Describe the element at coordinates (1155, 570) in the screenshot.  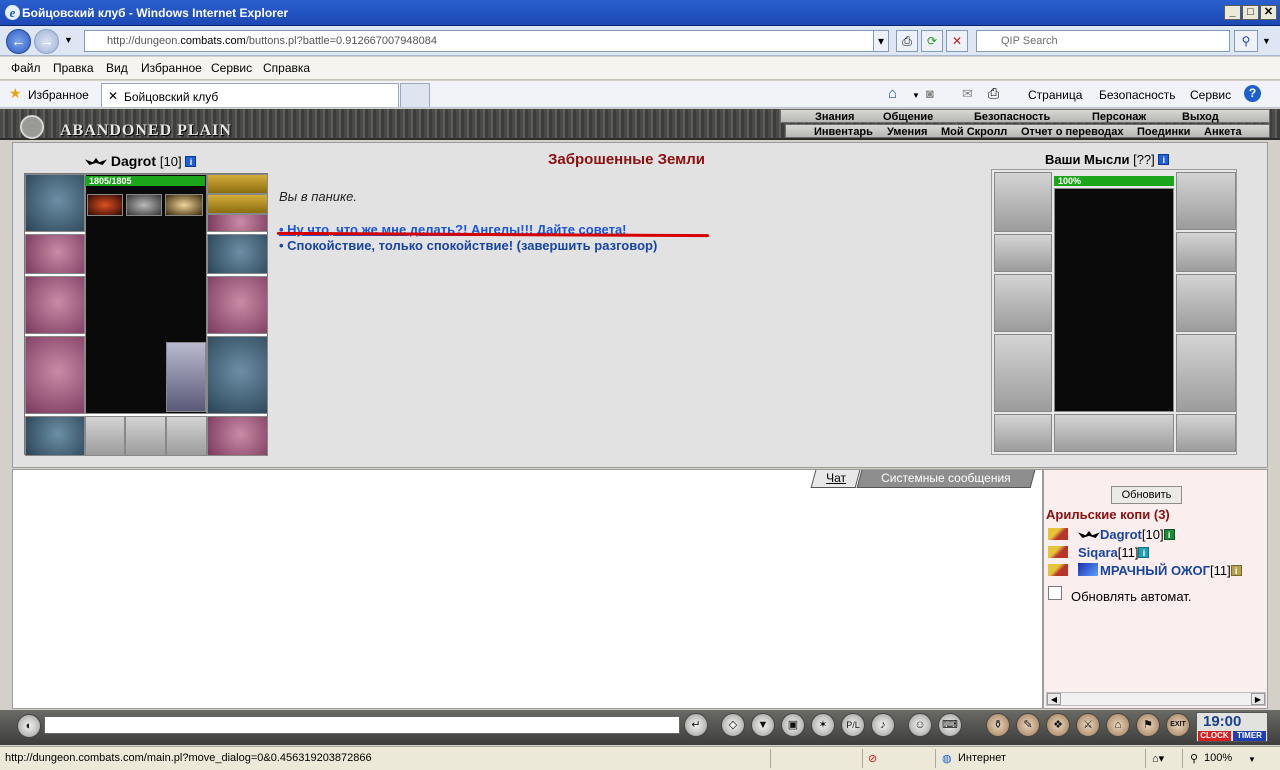
I see `player-name: МРАЧНЫЙ ОЖОГ` at that location.